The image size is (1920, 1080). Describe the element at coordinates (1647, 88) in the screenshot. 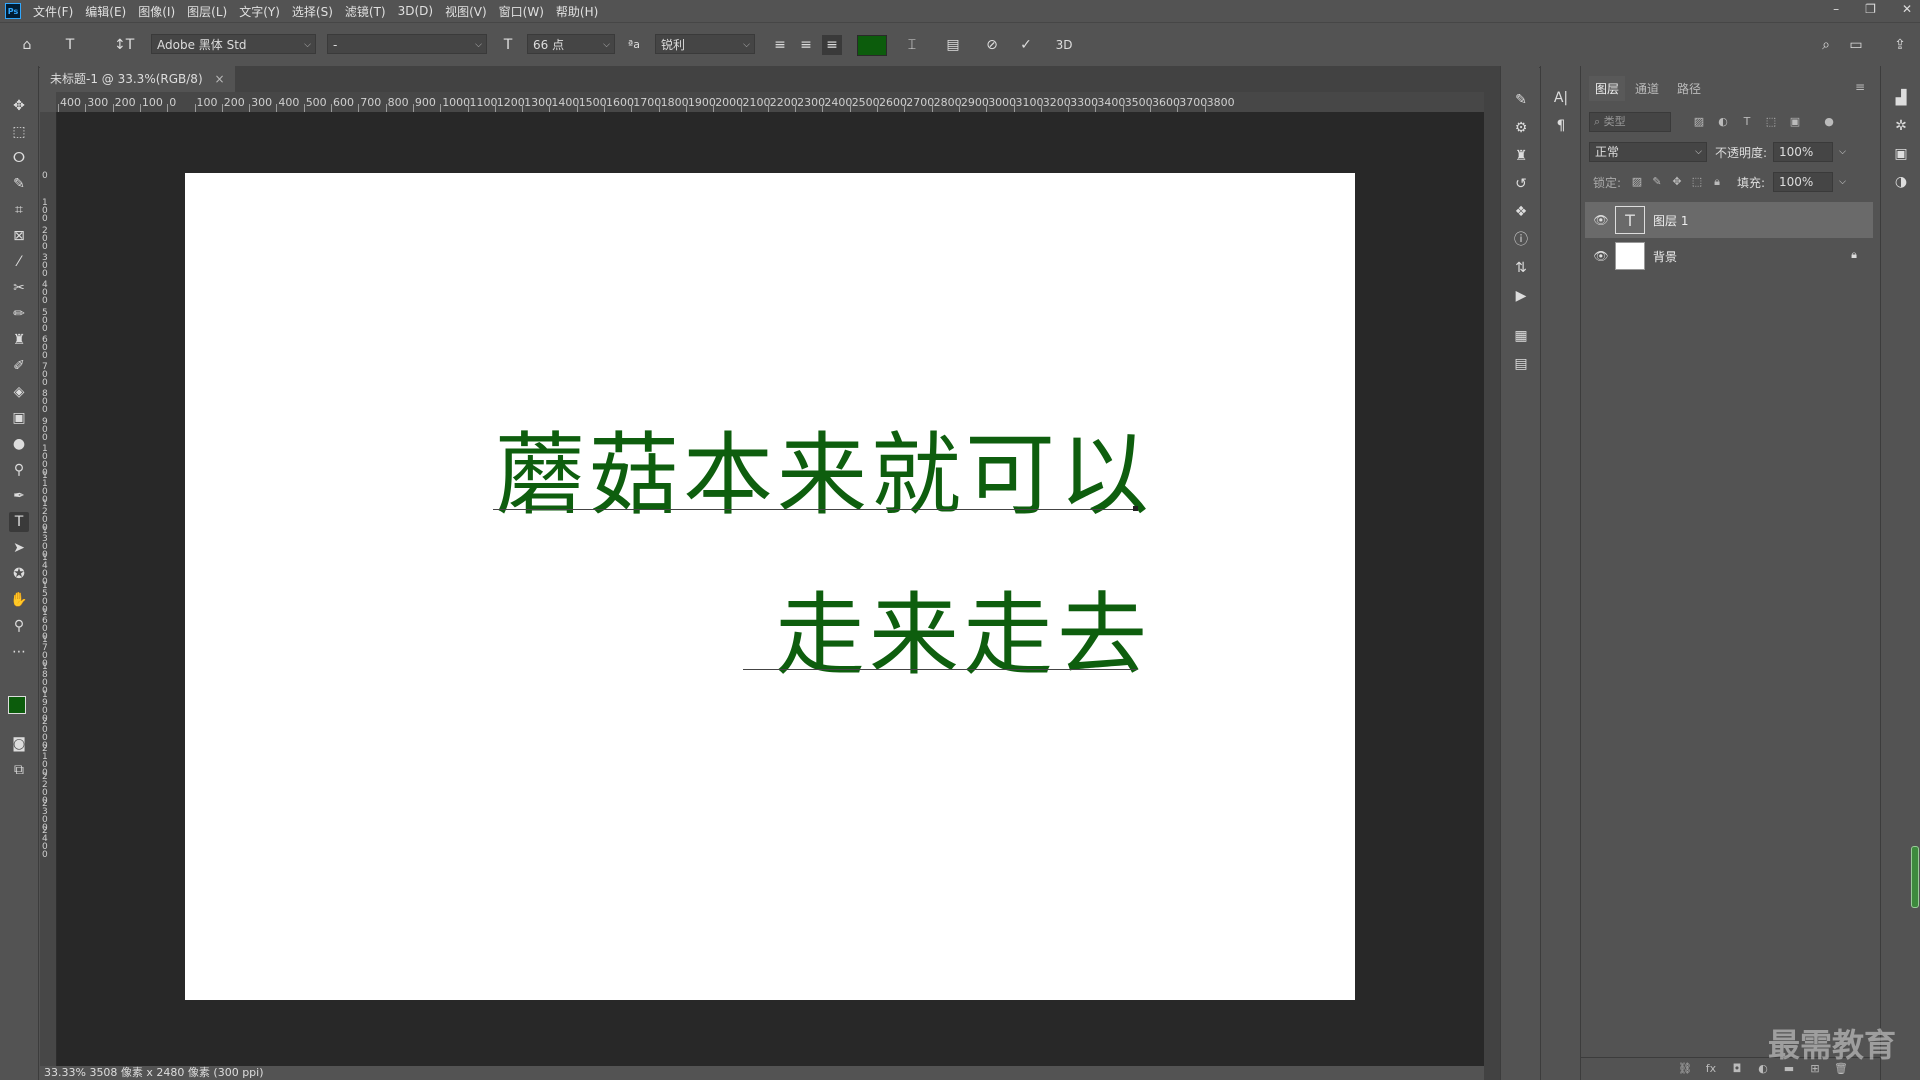

I see `tab-channels: 通道` at that location.